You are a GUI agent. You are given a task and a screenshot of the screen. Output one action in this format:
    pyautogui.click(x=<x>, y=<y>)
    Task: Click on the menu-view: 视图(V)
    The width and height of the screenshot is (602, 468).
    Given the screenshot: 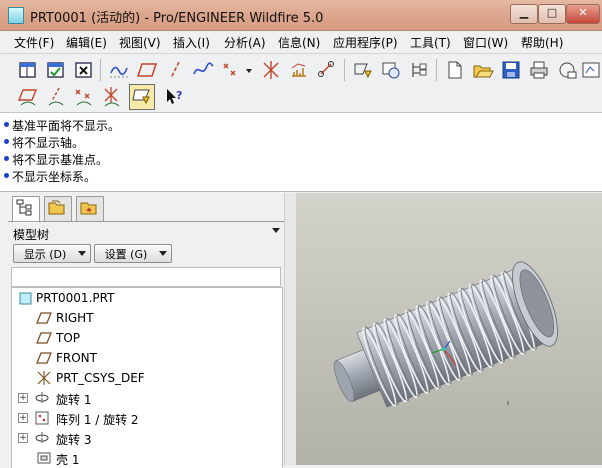 What is the action you would take?
    pyautogui.click(x=140, y=42)
    